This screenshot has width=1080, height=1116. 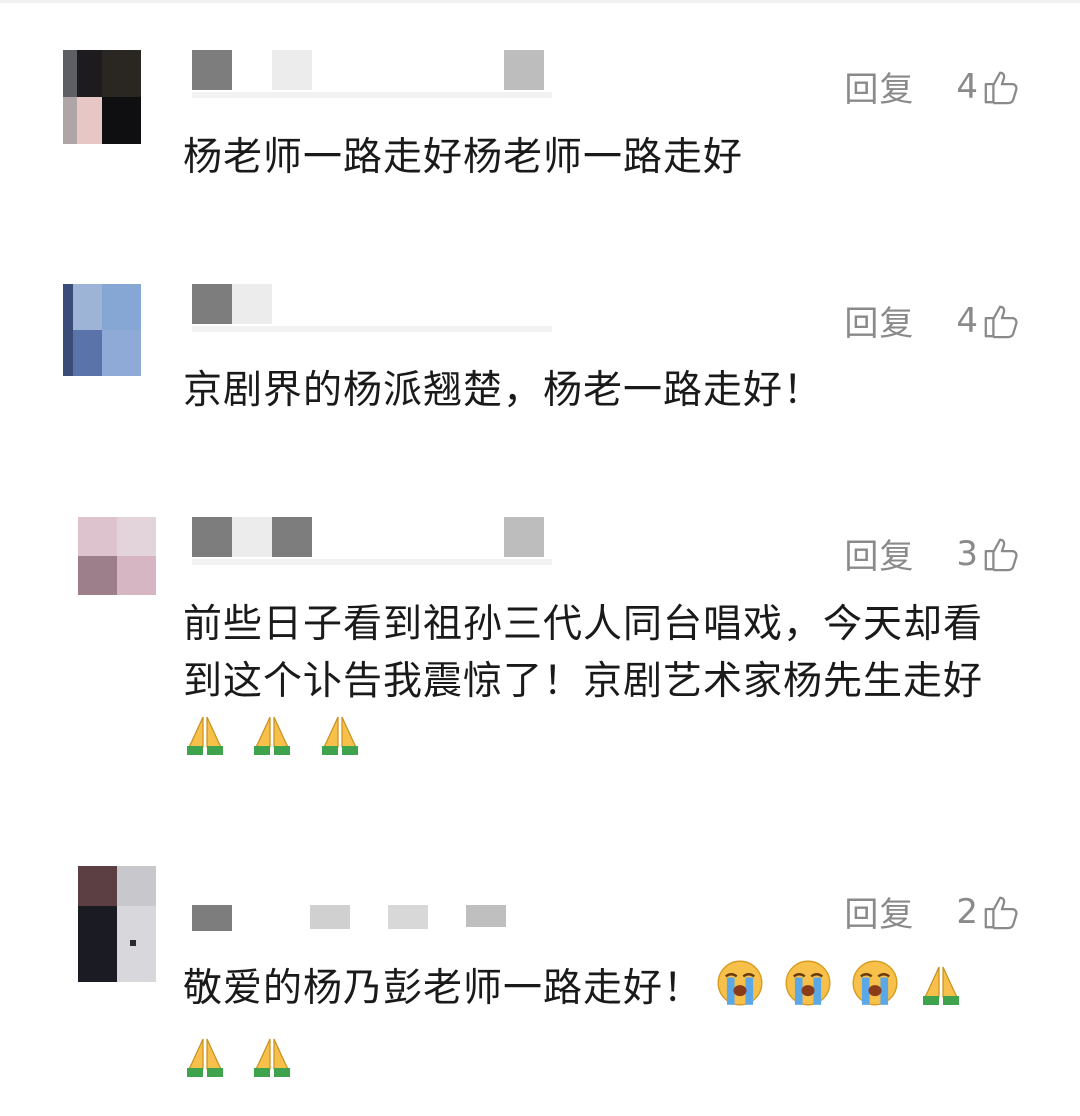 I want to click on comment-actions: 回复 3, so click(x=932, y=553).